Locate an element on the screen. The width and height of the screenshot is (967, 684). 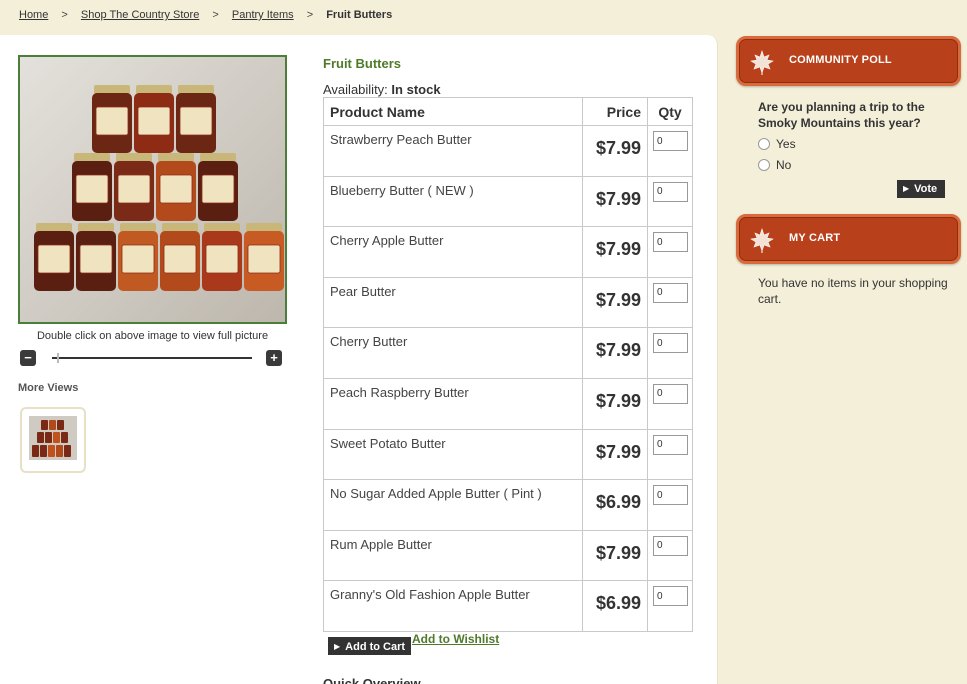
poll-option-yes: Yes is located at coordinates (777, 144).